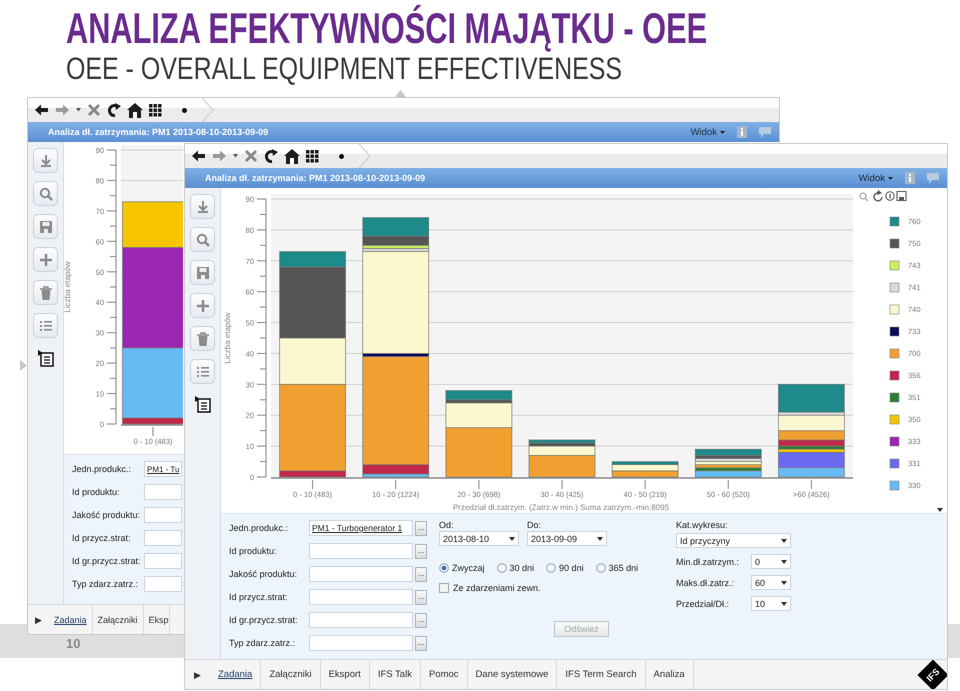 Image resolution: width=960 pixels, height=691 pixels. I want to click on option-dropdown: Id przyczyny, so click(733, 540).